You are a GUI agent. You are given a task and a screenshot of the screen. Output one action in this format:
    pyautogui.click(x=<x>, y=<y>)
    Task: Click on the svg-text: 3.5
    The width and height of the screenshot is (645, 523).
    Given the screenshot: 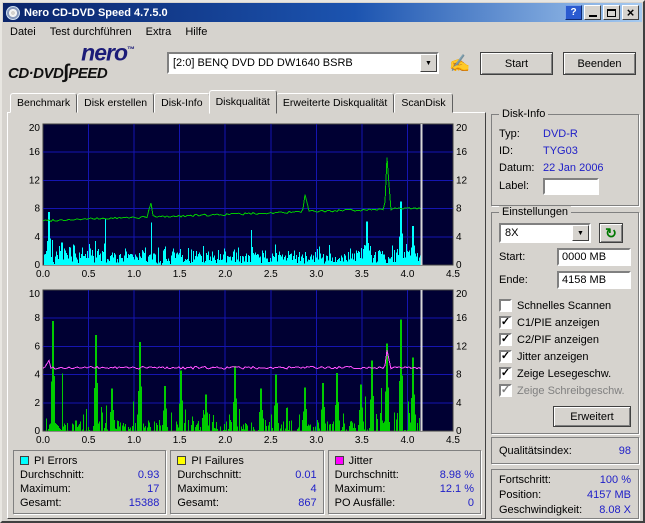 What is the action you would take?
    pyautogui.click(x=362, y=440)
    